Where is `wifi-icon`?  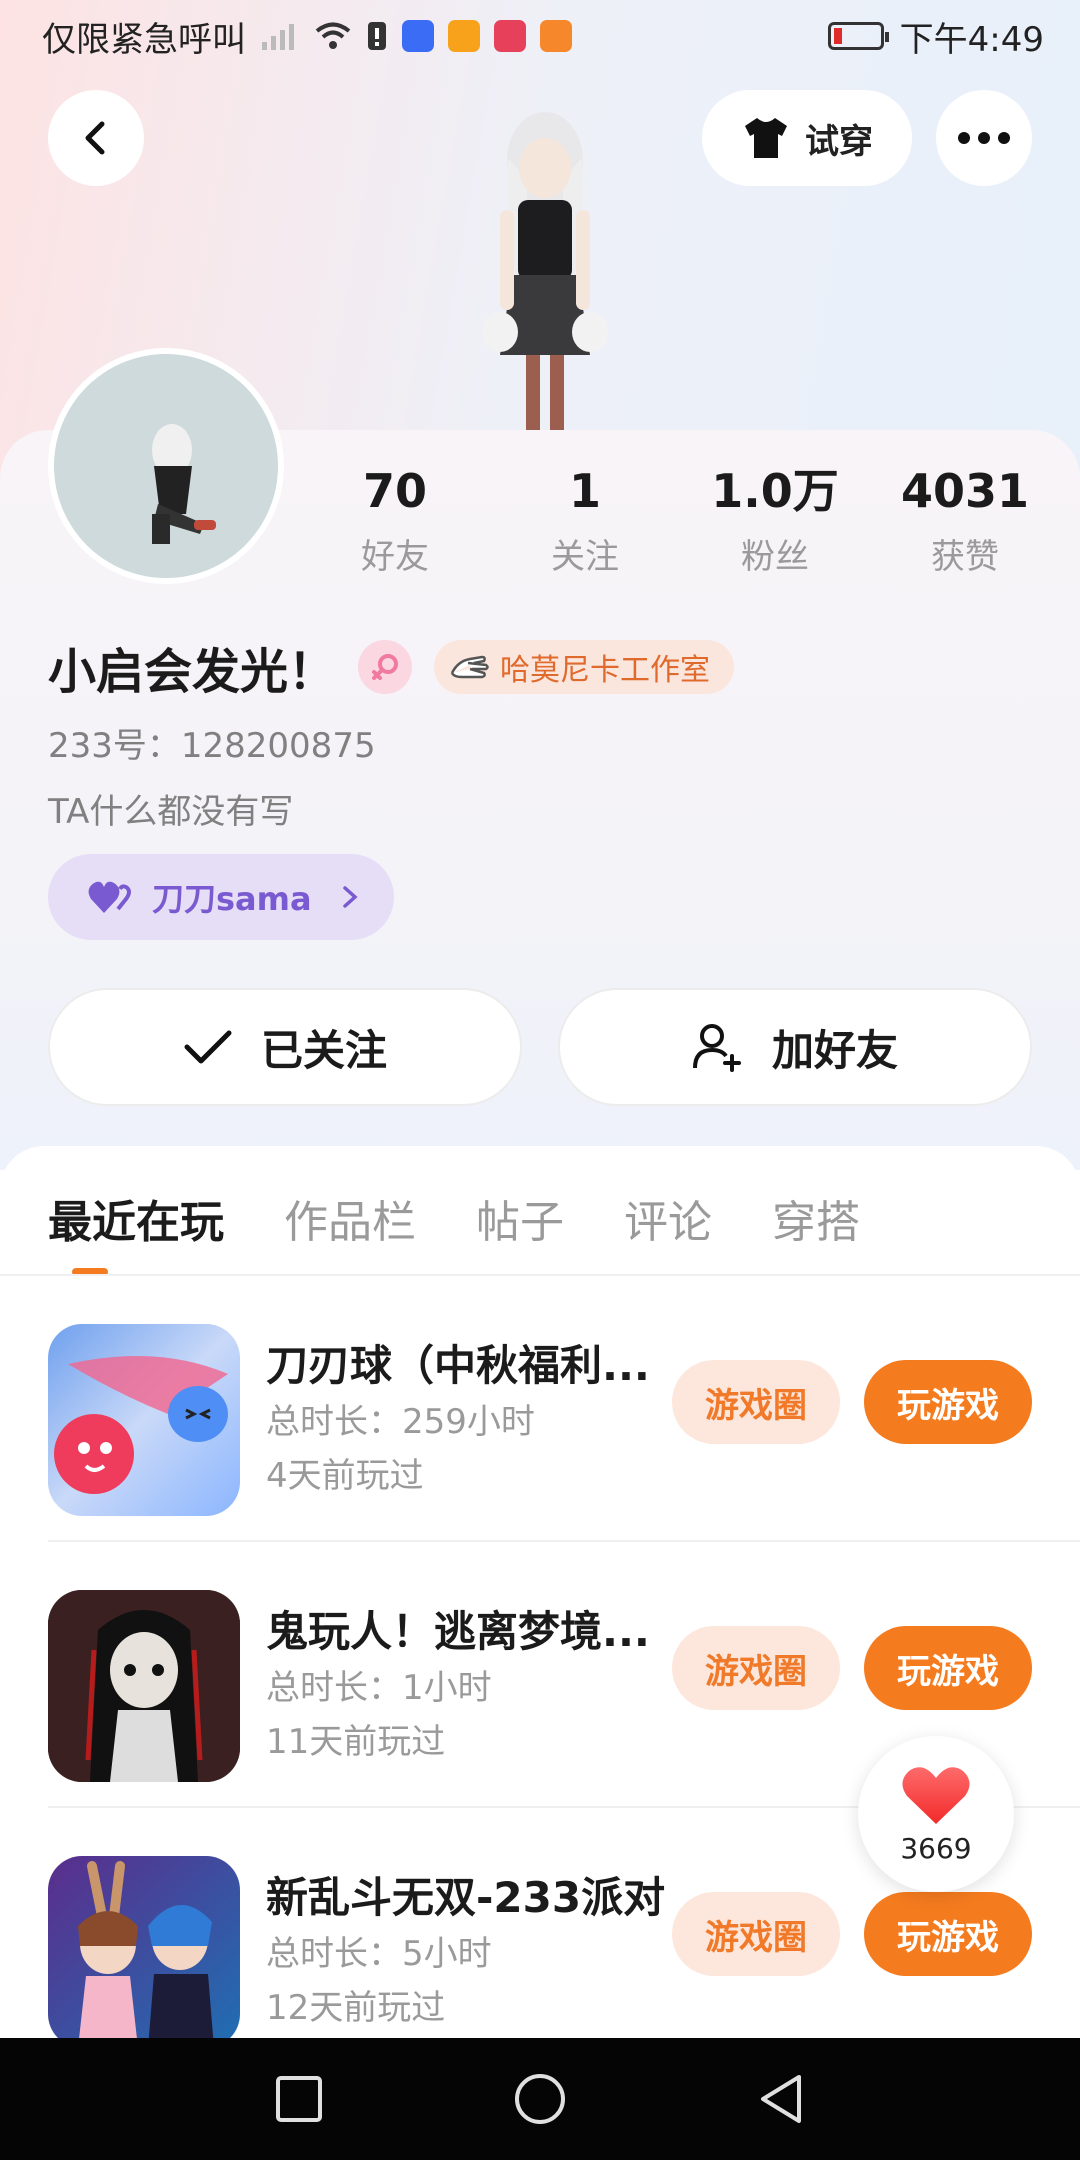
wifi-icon is located at coordinates (333, 35).